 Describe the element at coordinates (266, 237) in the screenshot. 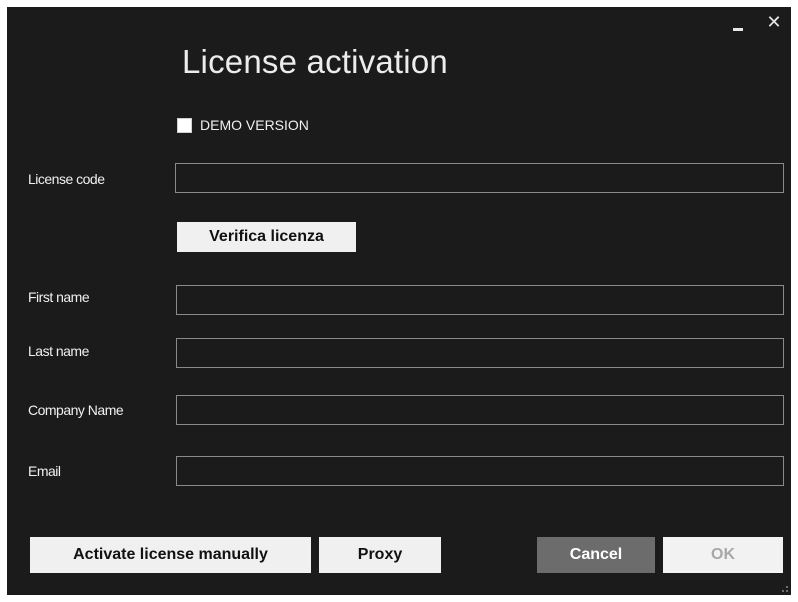

I see `verify-license-button: Verifica licenza` at that location.